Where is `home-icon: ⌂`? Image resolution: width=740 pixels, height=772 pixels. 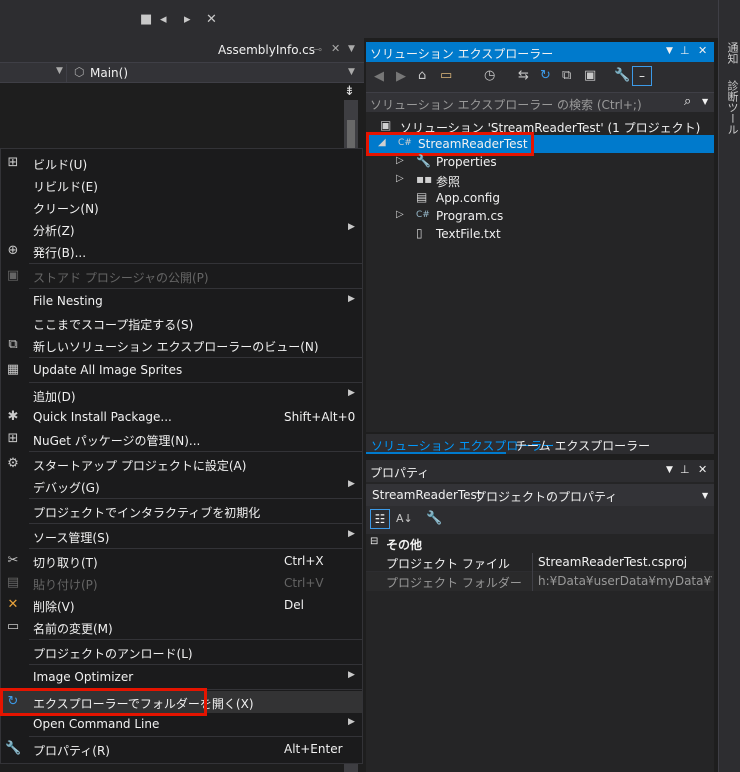 home-icon: ⌂ is located at coordinates (422, 75).